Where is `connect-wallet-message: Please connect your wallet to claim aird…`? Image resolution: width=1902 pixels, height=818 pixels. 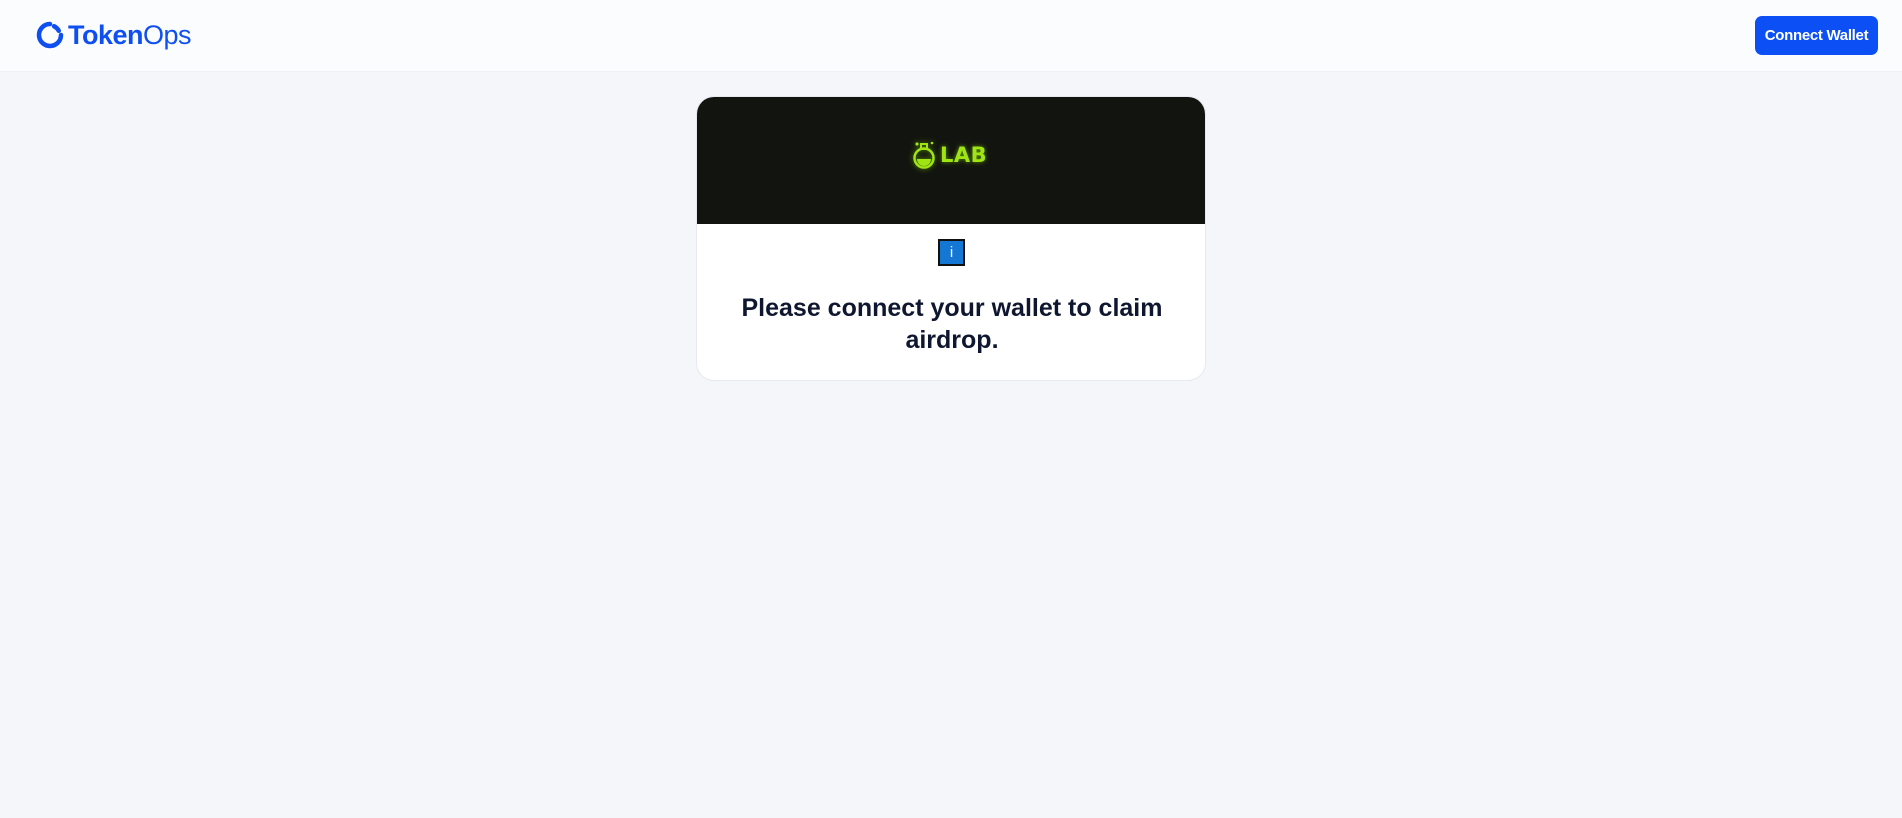
connect-wallet-message: Please connect your wallet to claim aird… is located at coordinates (952, 324).